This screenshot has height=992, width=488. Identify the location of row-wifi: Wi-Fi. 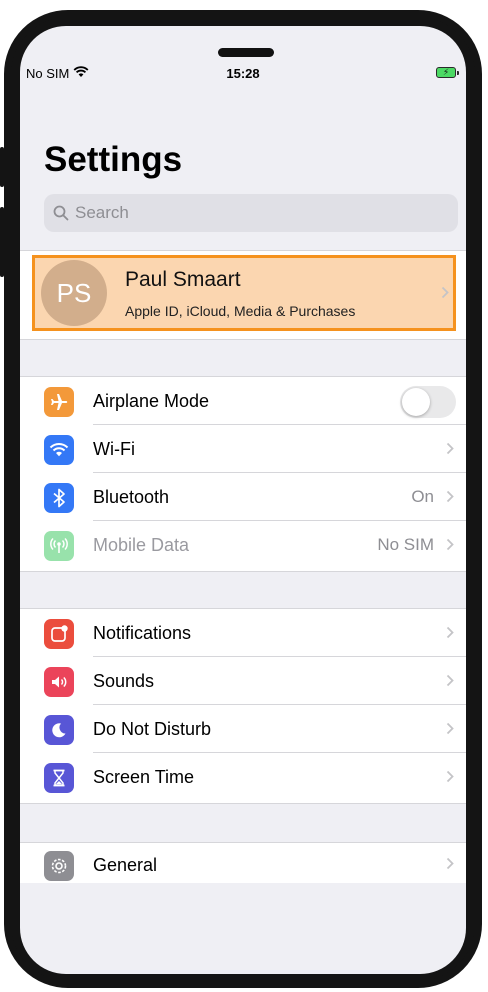
(243, 449).